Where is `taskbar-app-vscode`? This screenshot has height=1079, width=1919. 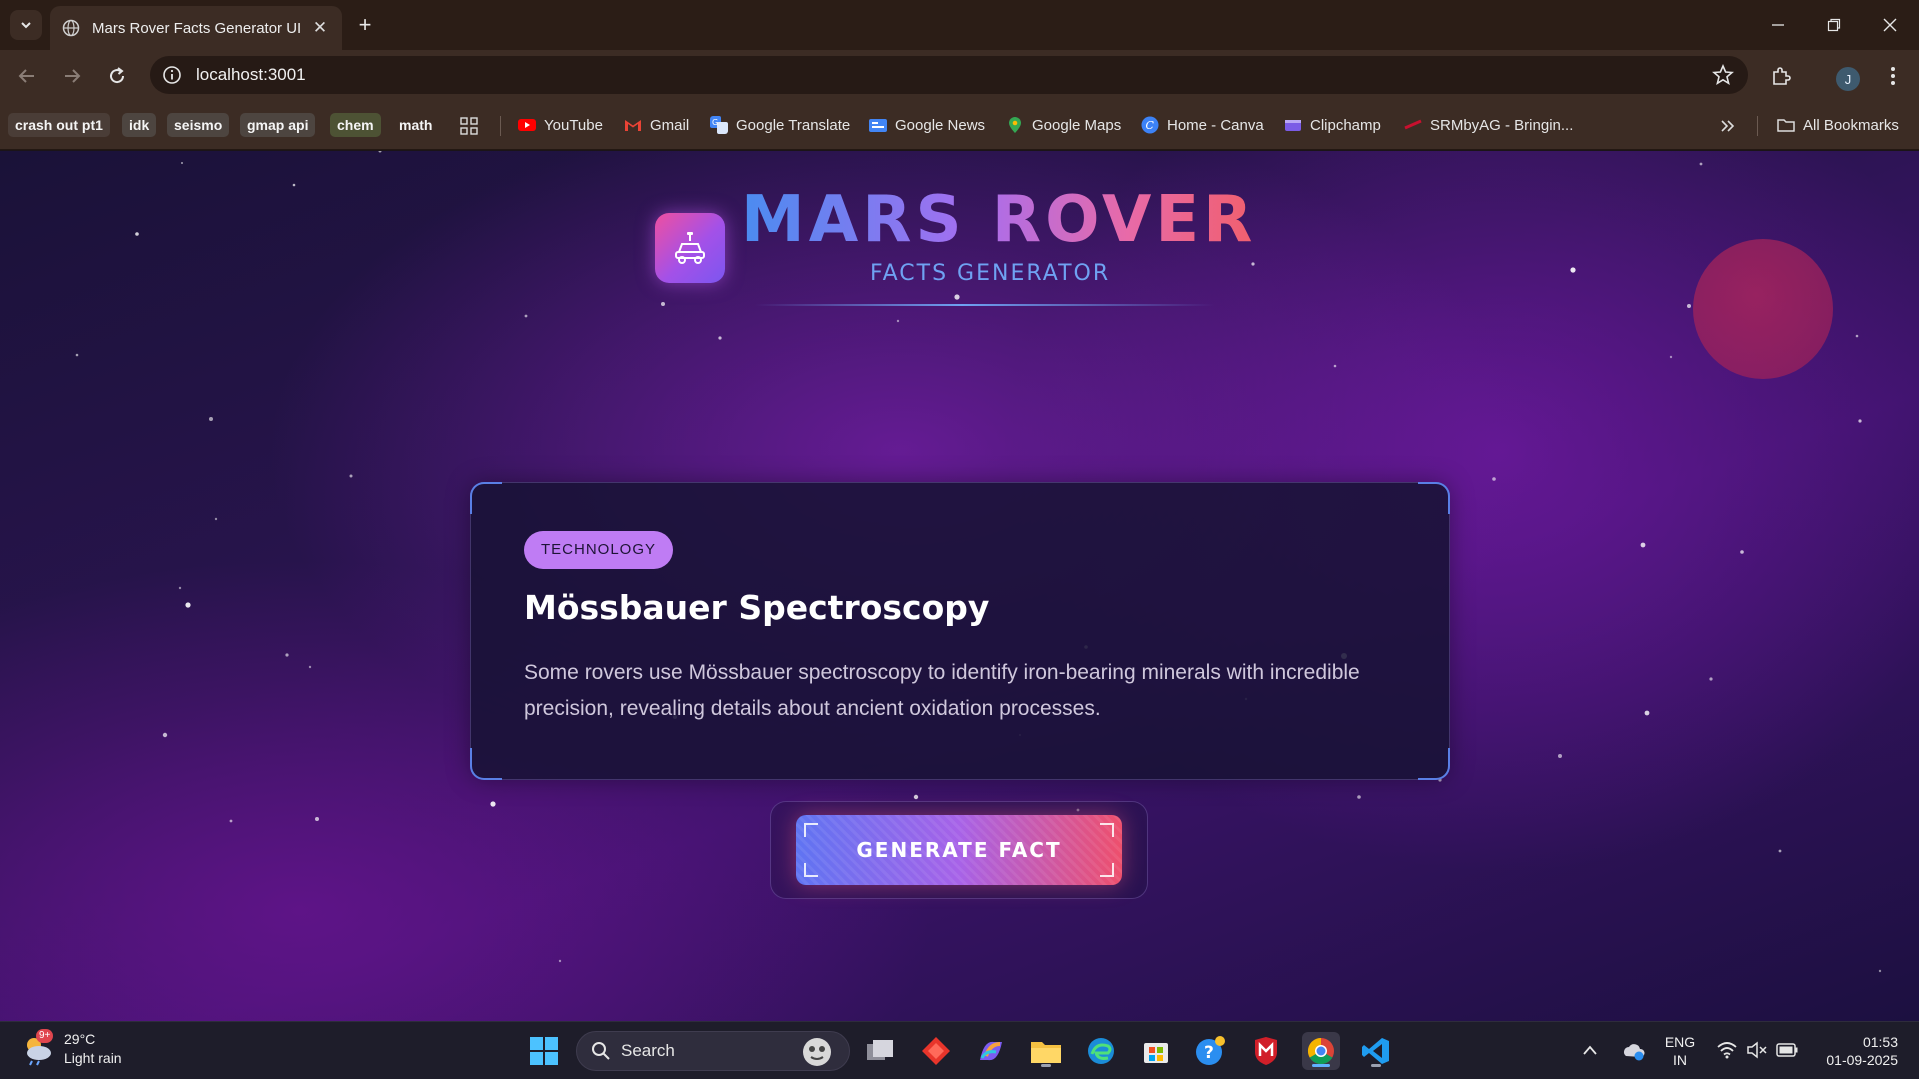
taskbar-app-vscode is located at coordinates (1376, 1051).